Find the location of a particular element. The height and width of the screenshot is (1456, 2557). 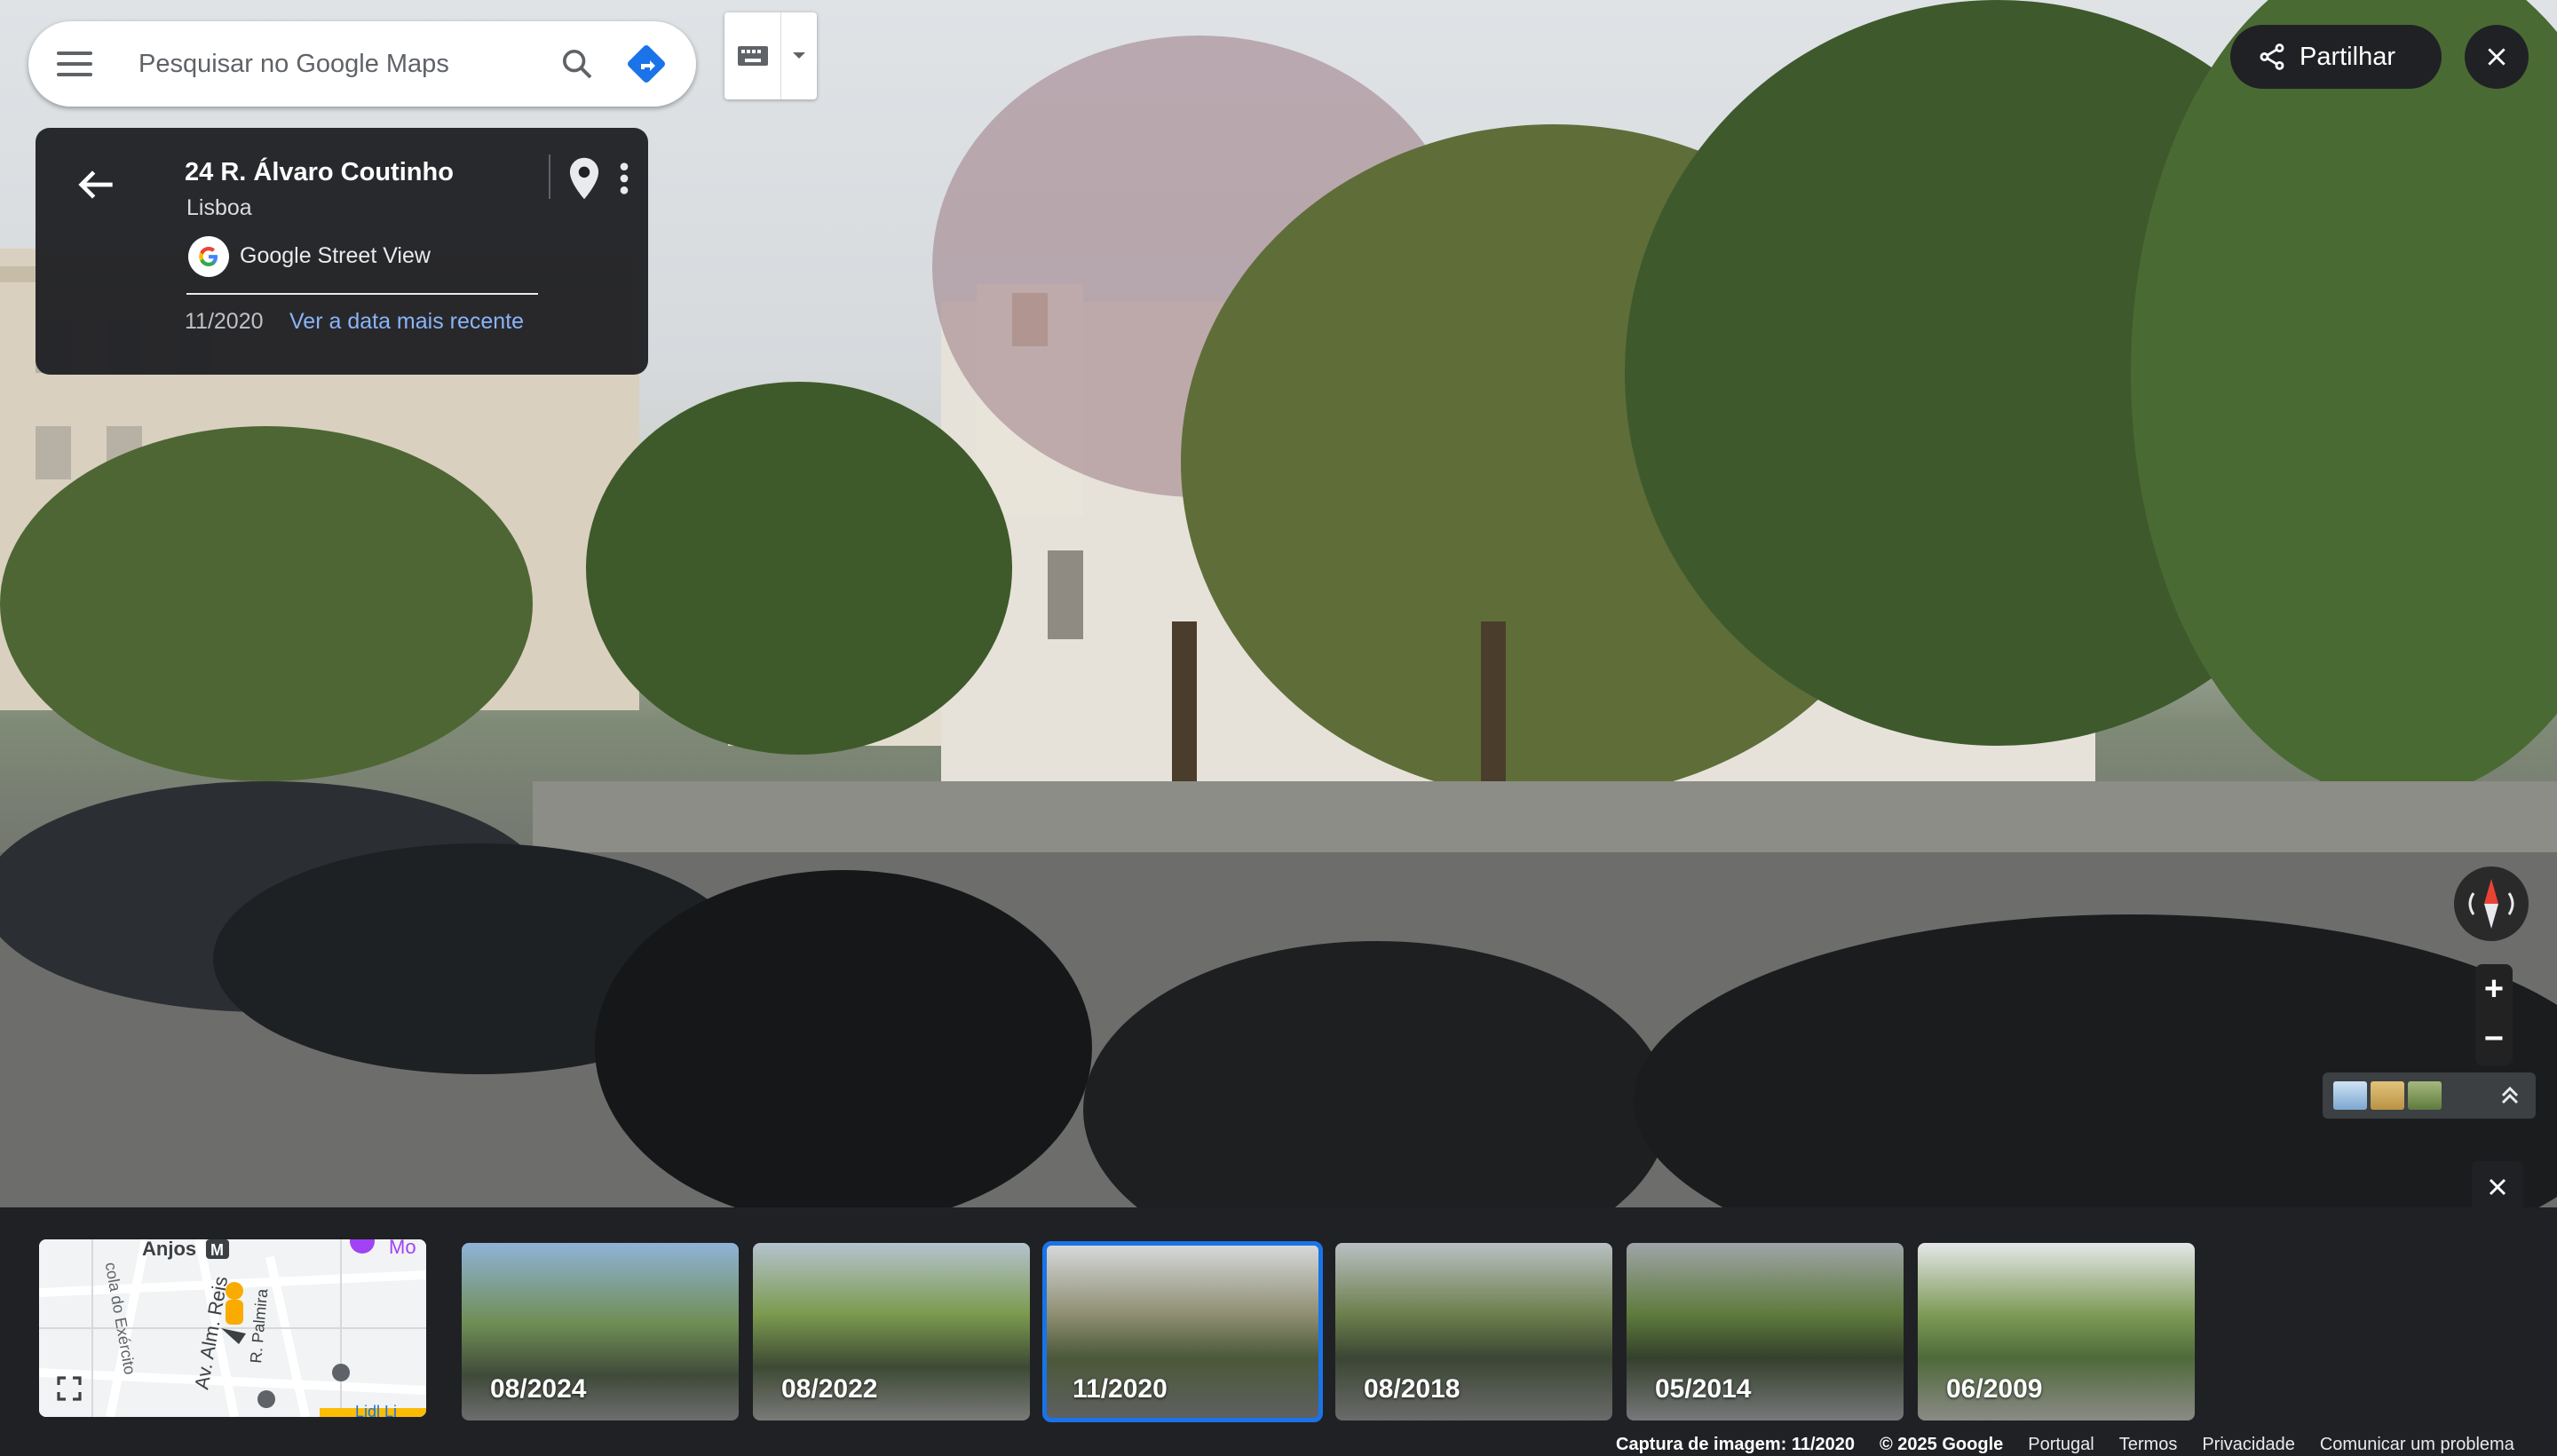

search-box: Pesquisar no Google Maps is located at coordinates (362, 64).